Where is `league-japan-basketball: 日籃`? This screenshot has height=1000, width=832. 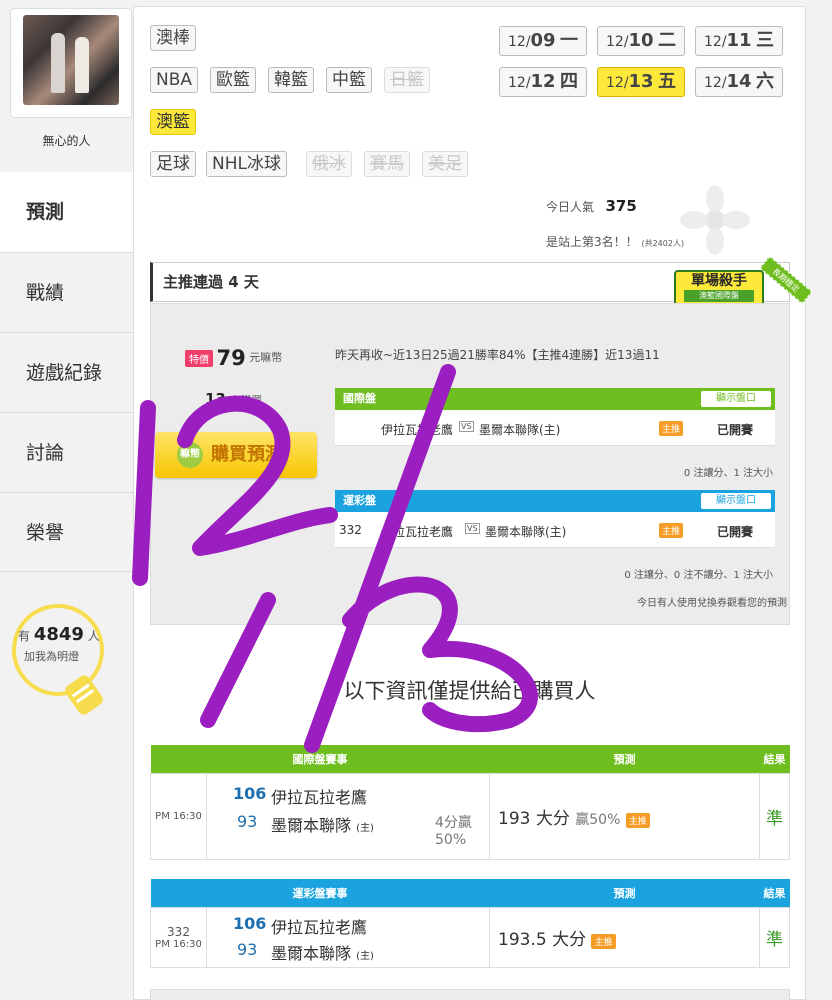
league-japan-basketball: 日籃 is located at coordinates (407, 80).